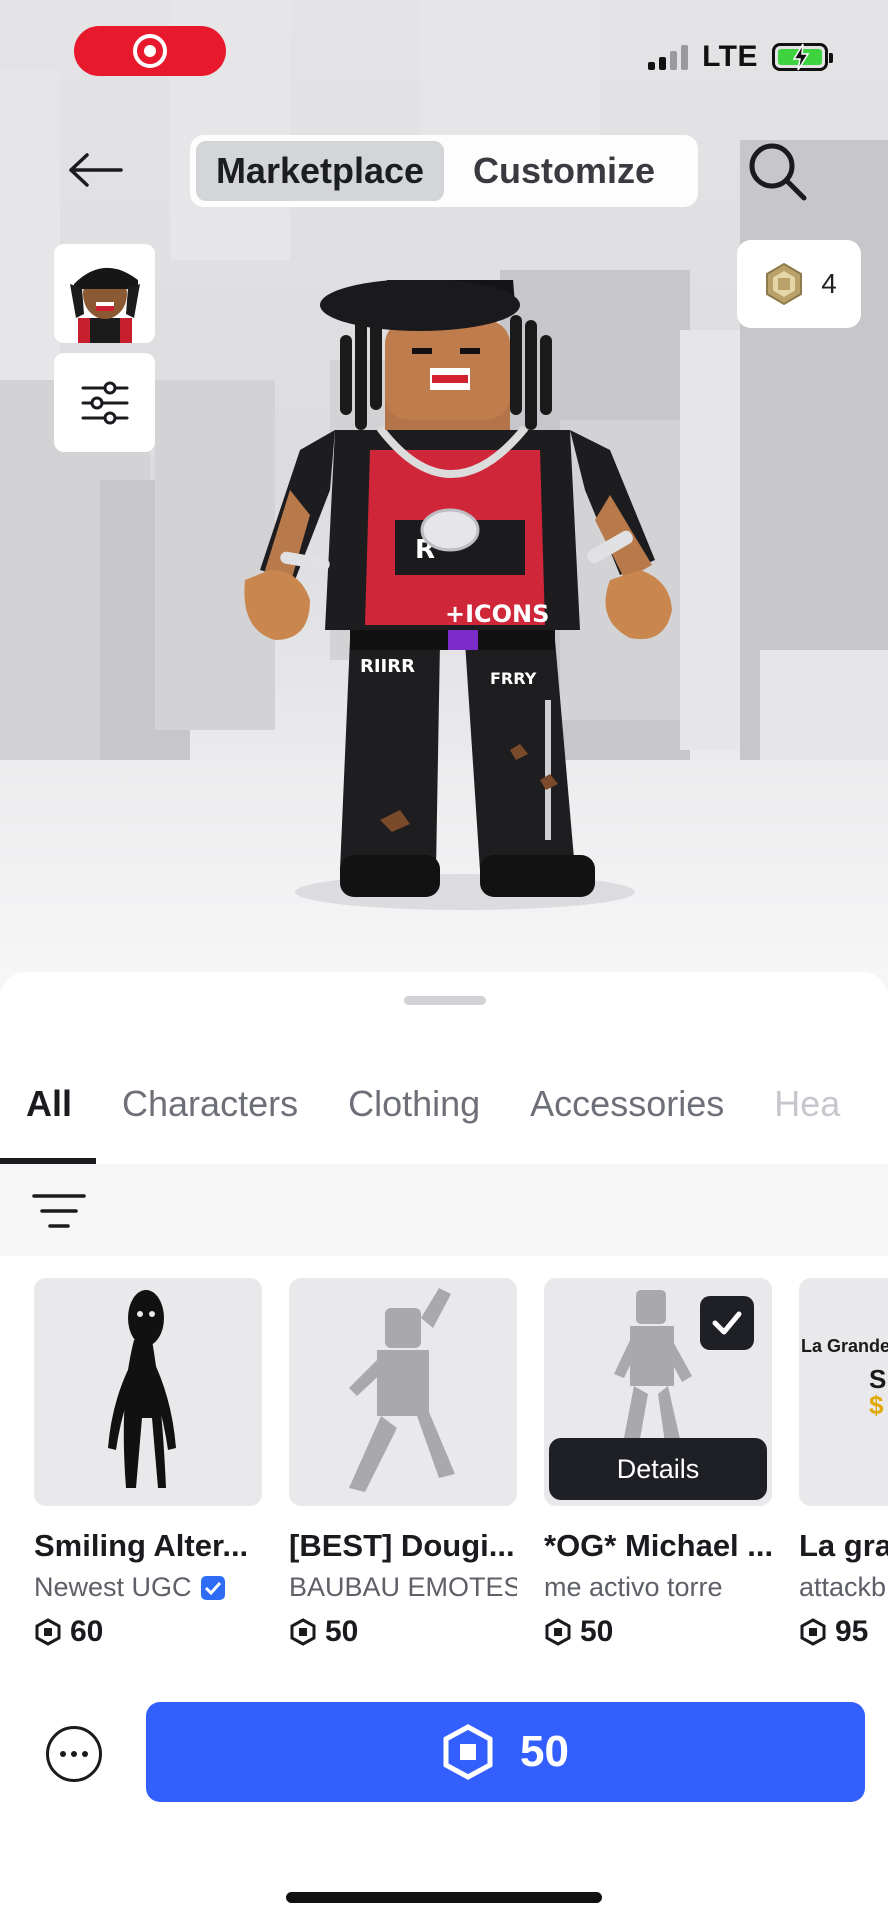  I want to click on target-icon, so click(150, 51).